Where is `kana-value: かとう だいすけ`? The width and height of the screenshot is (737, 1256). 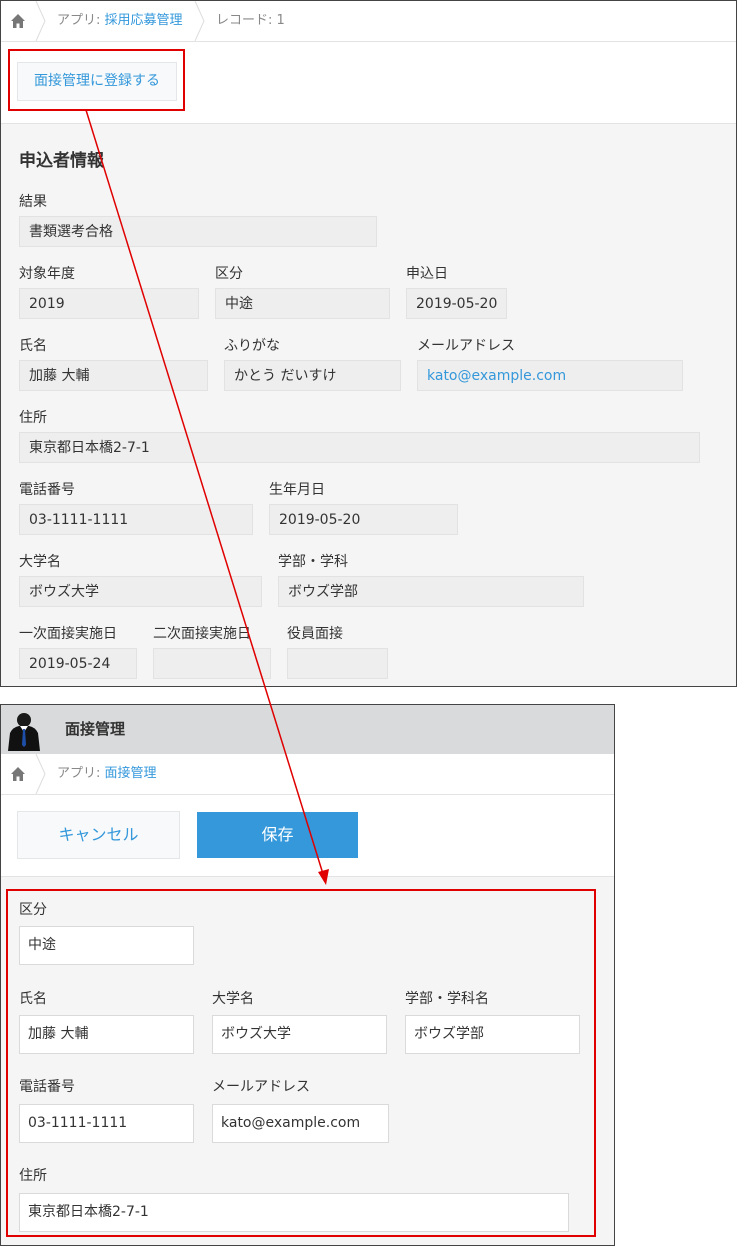
kana-value: かとう だいすけ is located at coordinates (312, 375).